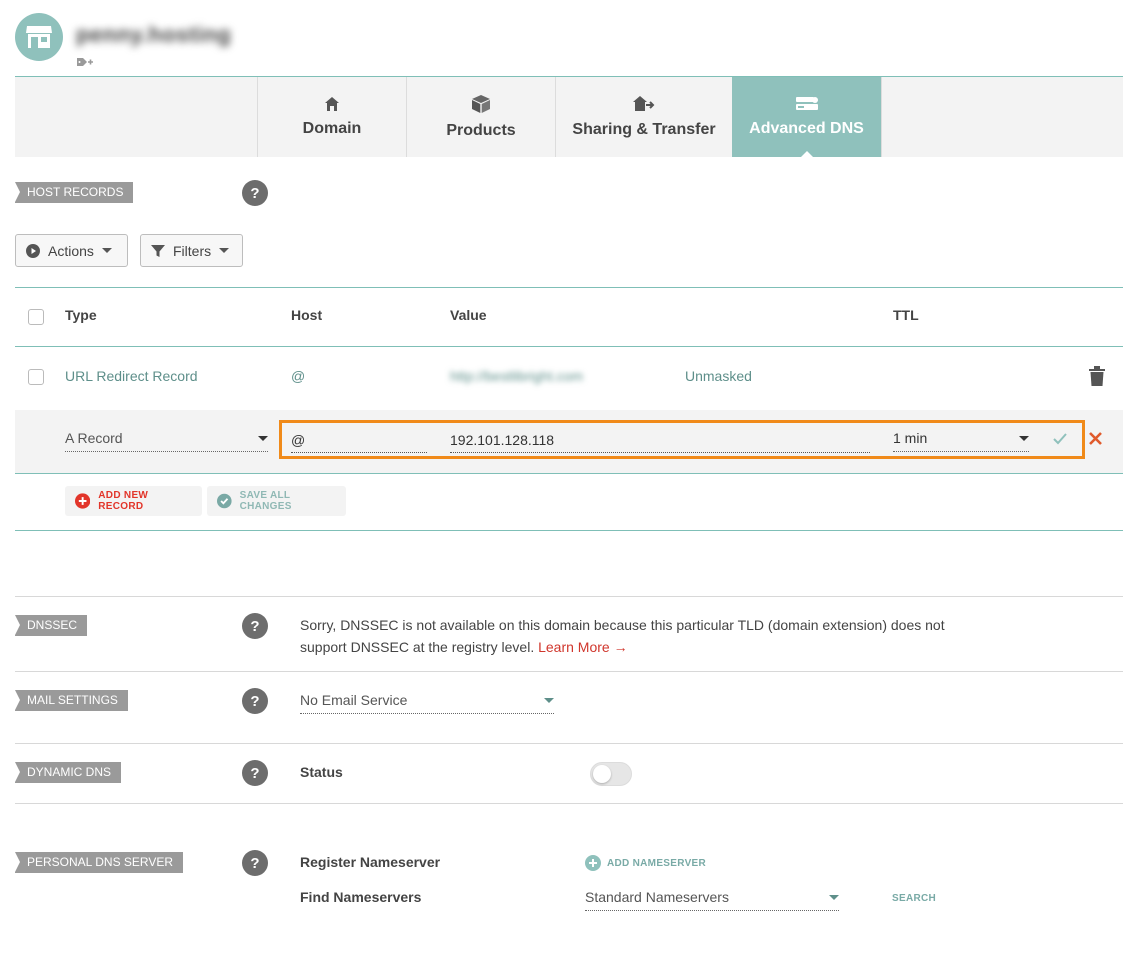  I want to click on host-input: @, so click(359, 442).